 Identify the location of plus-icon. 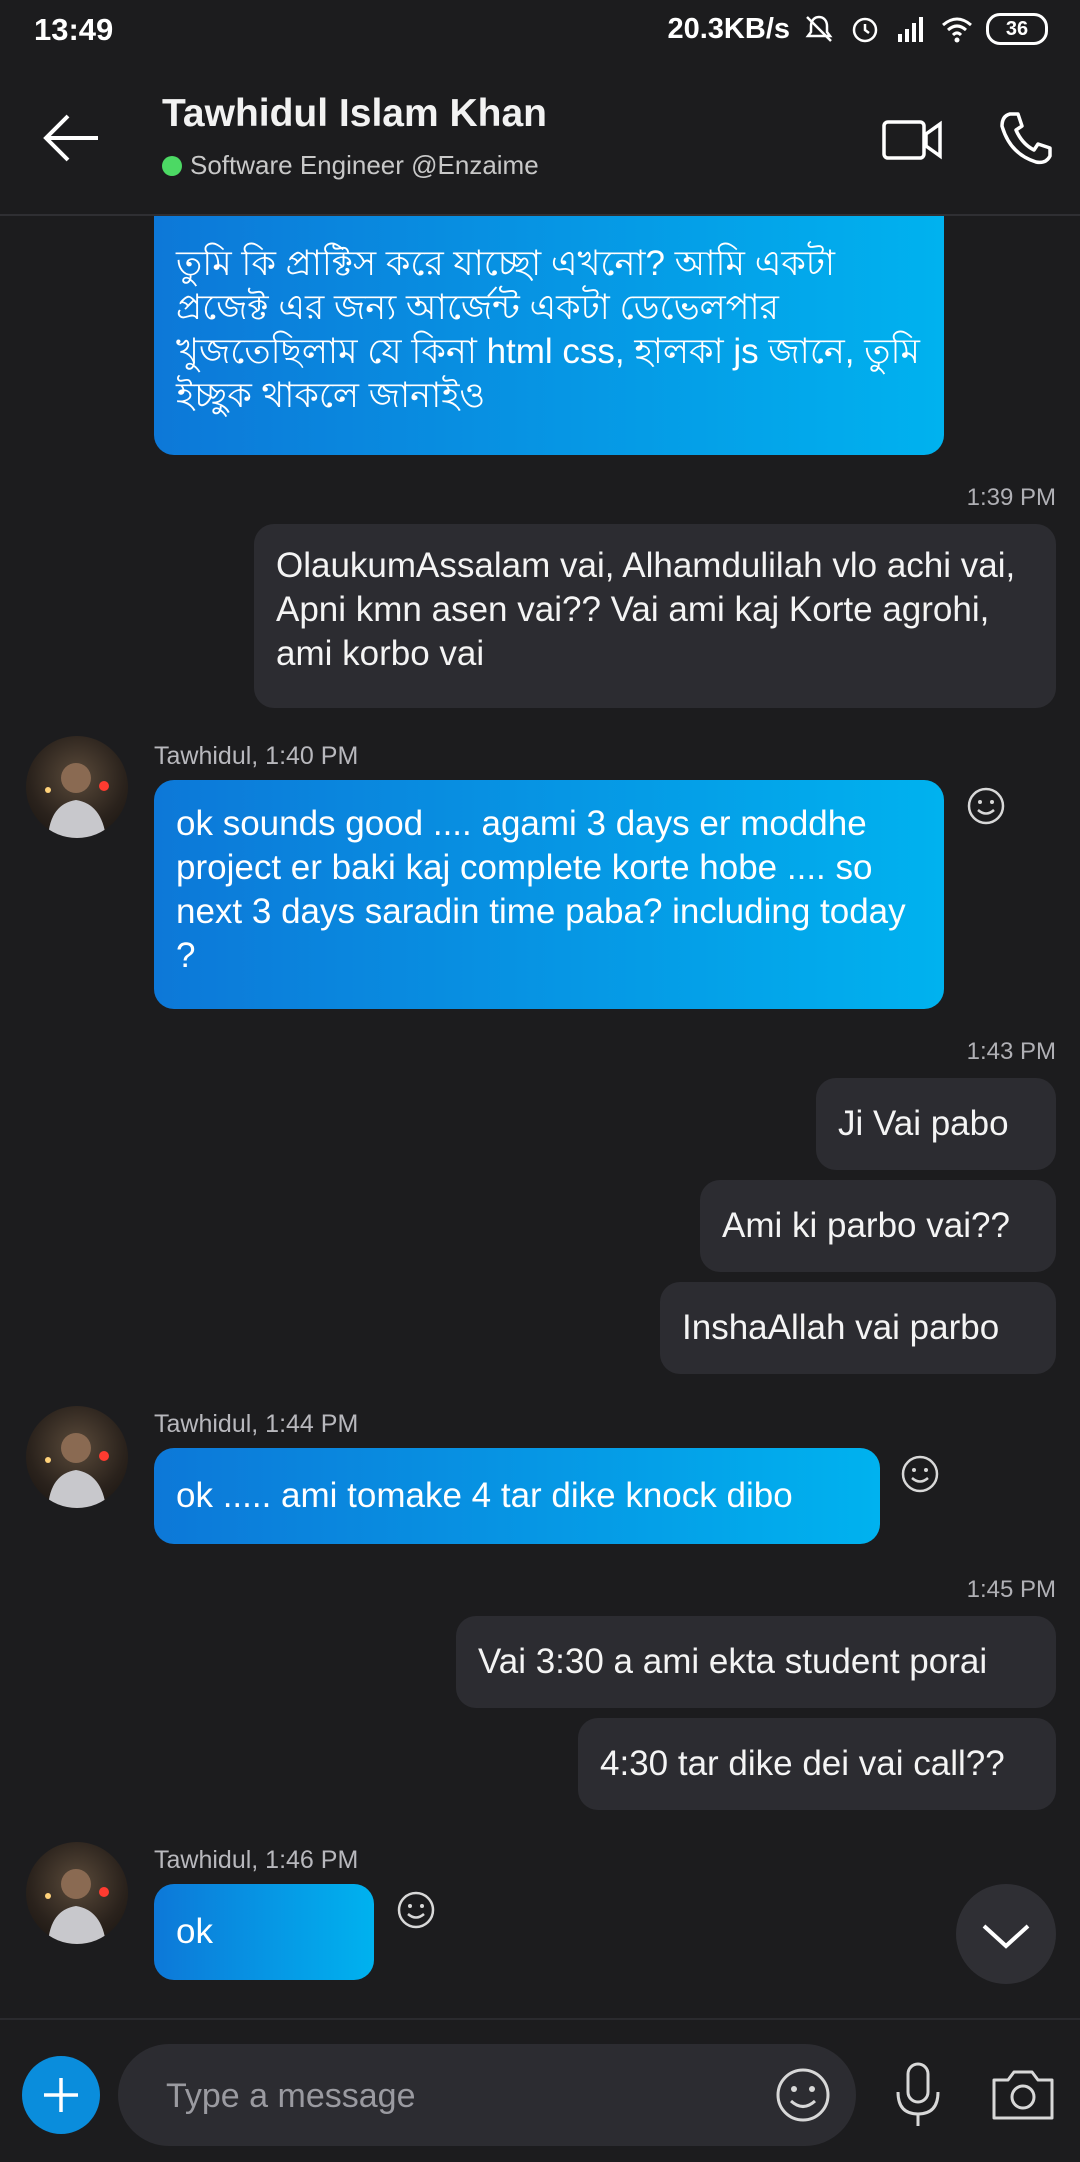
(61, 2095).